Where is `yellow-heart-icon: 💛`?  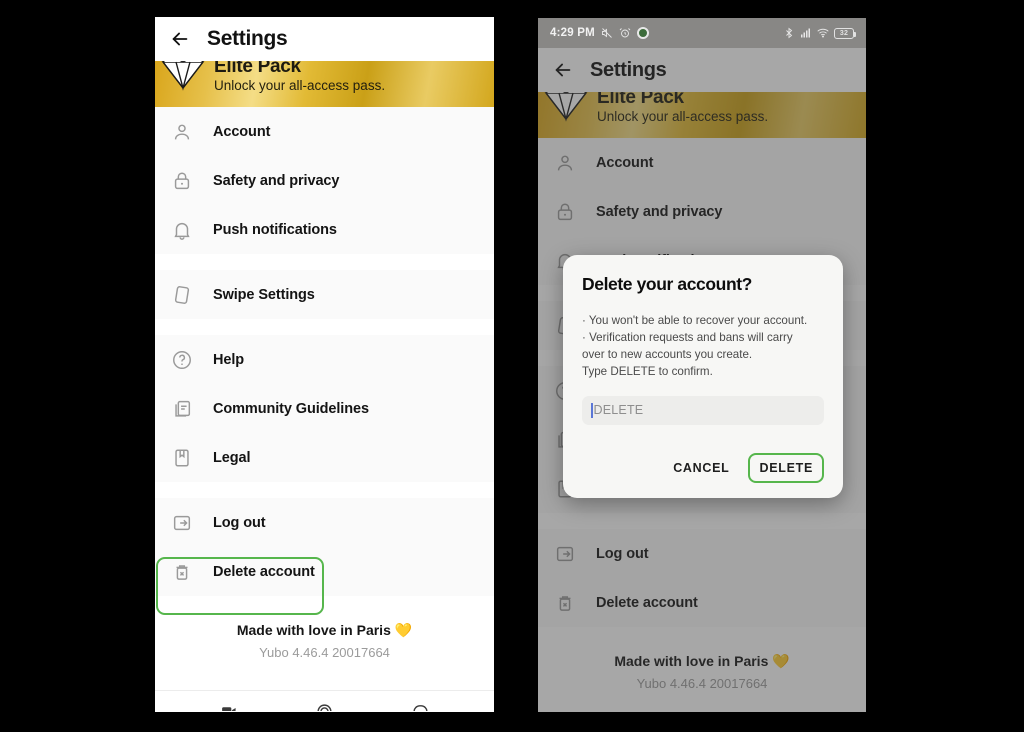
yellow-heart-icon: 💛 is located at coordinates (403, 630).